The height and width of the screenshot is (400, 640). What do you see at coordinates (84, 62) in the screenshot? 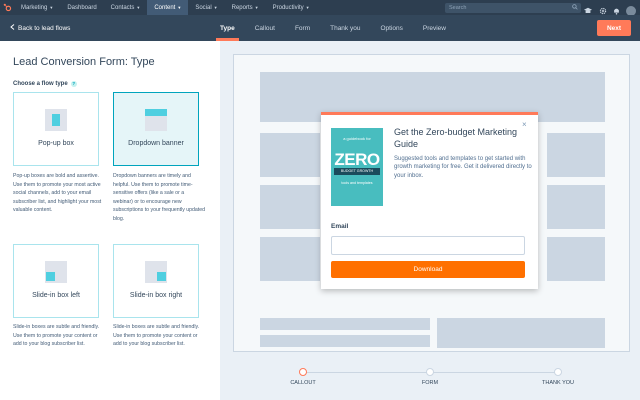
I see `page-title: Lead Conversion Form: Type` at bounding box center [84, 62].